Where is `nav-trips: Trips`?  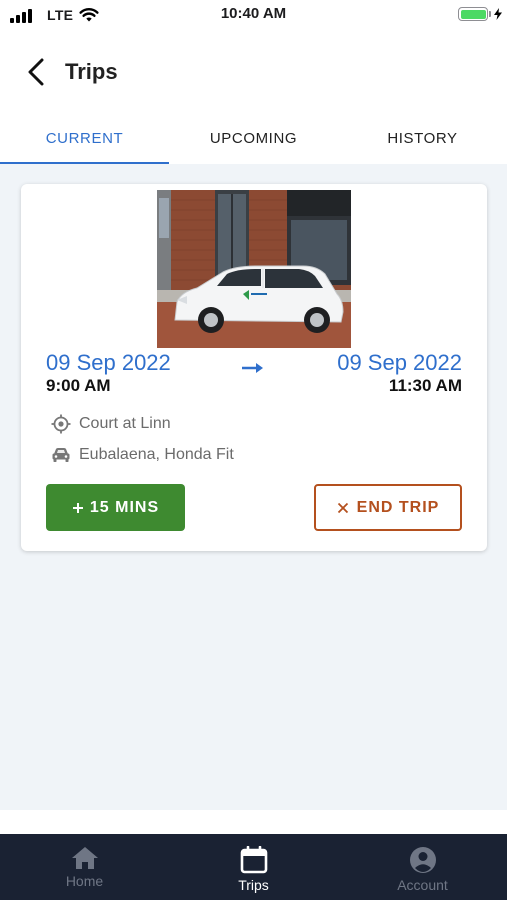
nav-trips: Trips is located at coordinates (253, 867).